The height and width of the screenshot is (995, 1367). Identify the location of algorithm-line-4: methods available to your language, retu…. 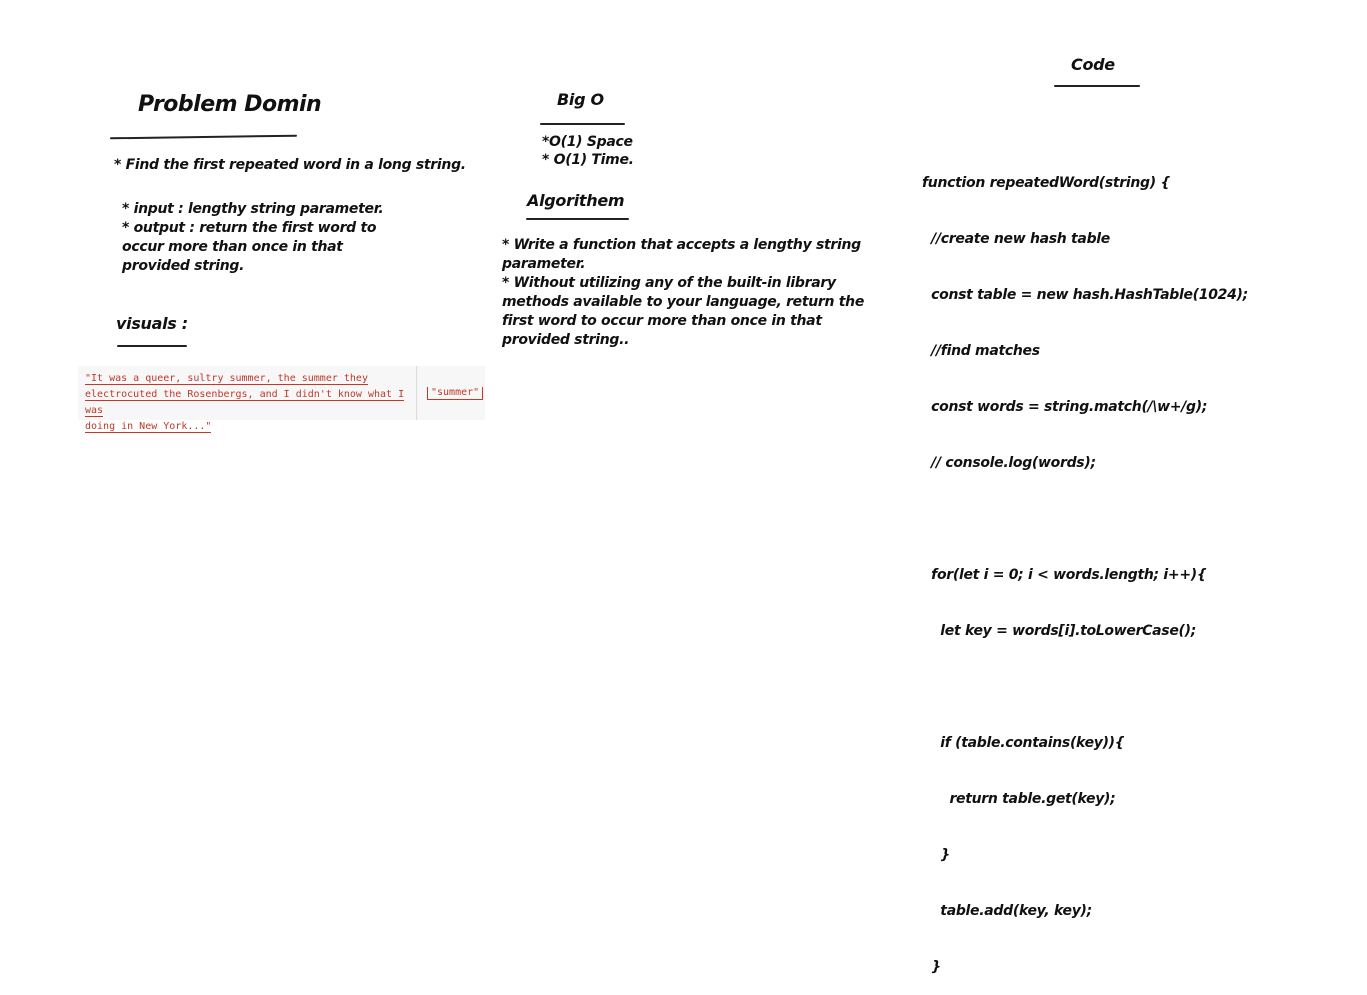
(683, 302).